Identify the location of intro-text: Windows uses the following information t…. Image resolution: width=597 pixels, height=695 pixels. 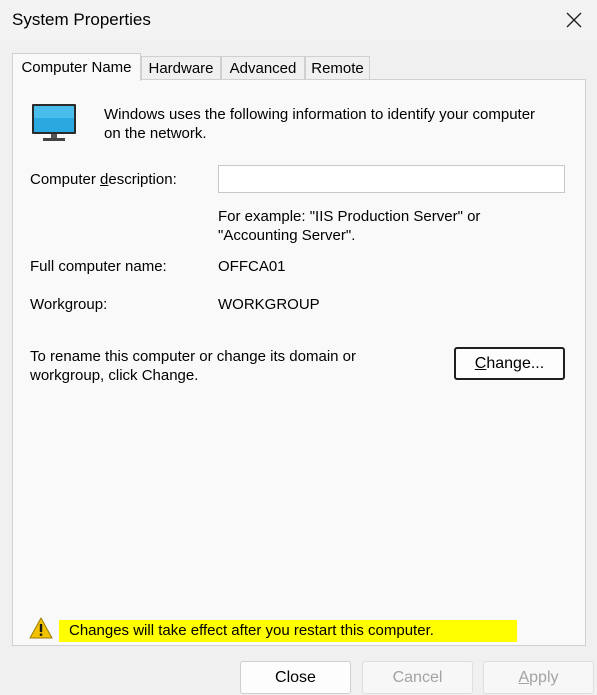
(319, 124).